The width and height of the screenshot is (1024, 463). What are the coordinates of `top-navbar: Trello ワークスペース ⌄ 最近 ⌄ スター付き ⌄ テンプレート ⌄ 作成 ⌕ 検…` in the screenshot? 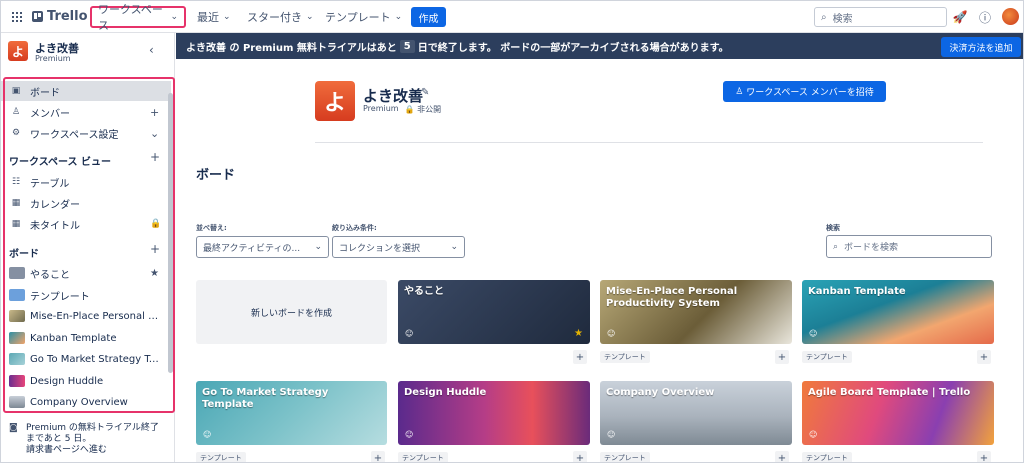 It's located at (512, 17).